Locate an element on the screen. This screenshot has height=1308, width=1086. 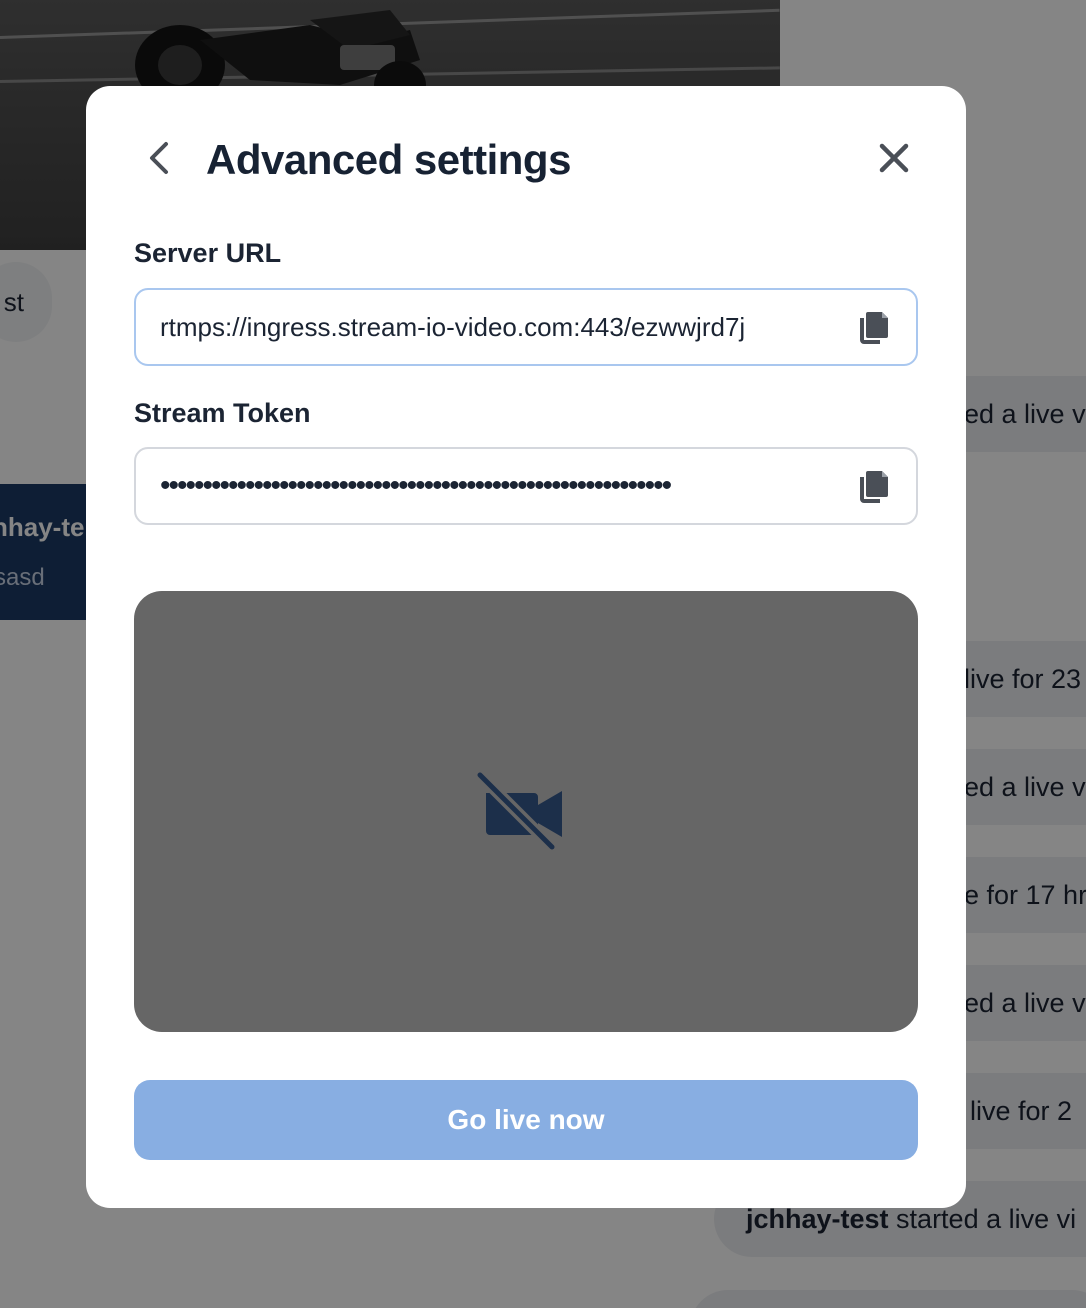
back-button is located at coordinates (160, 158).